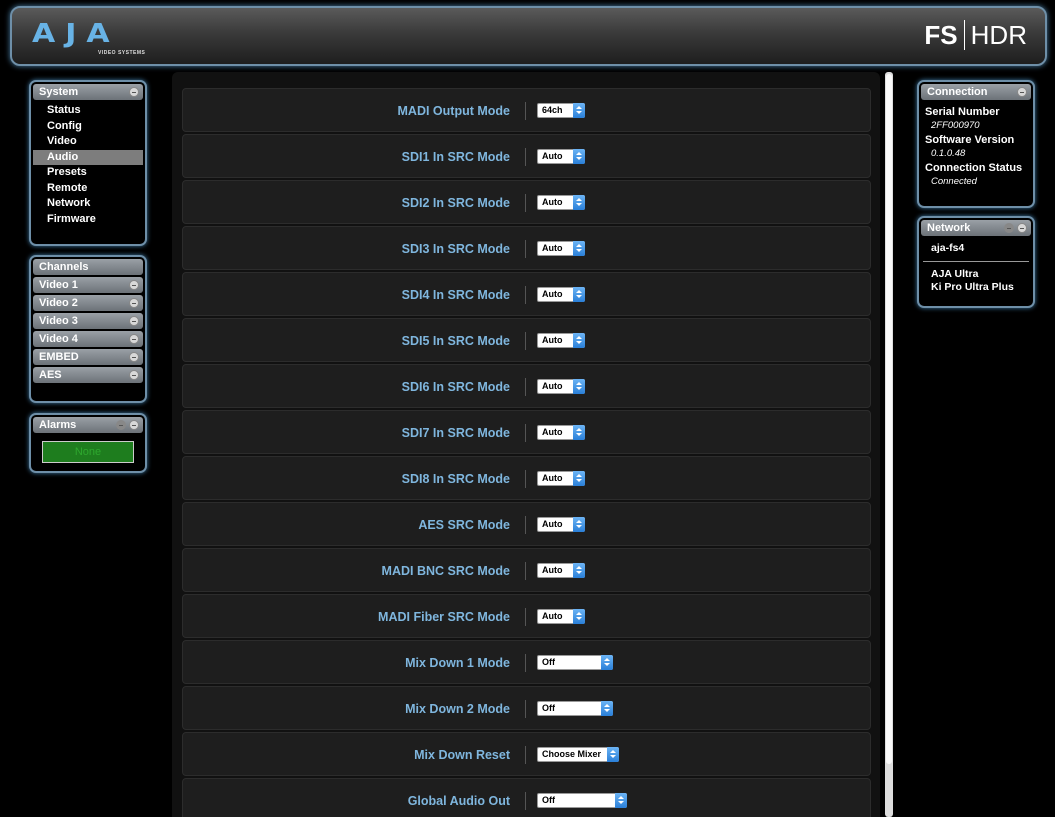  I want to click on connection-panel-header: Connection, so click(976, 92).